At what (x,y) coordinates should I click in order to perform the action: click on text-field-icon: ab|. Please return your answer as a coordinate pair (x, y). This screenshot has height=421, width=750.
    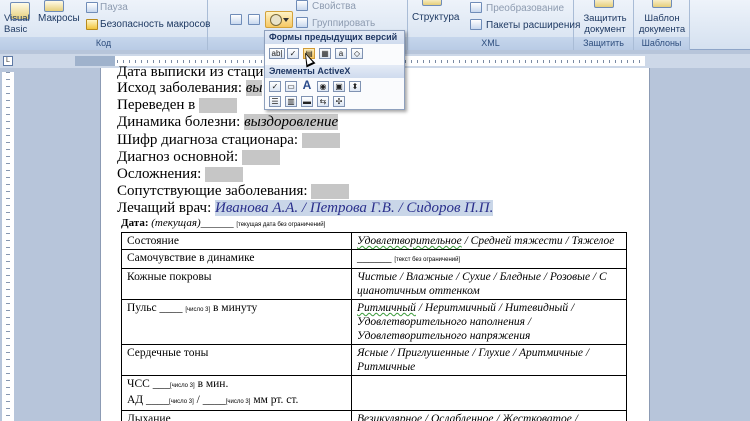
    Looking at the image, I should click on (277, 53).